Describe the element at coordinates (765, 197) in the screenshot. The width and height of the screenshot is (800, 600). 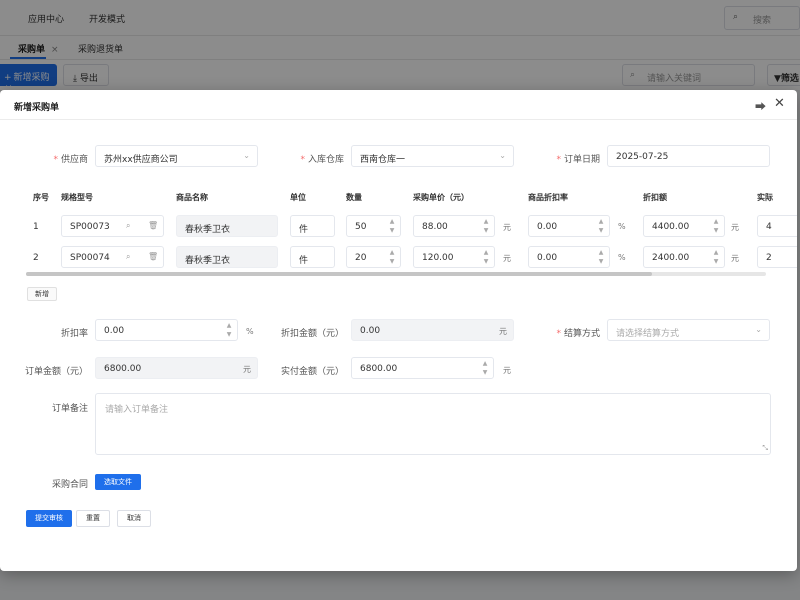
I see `col-actual: 实际` at that location.